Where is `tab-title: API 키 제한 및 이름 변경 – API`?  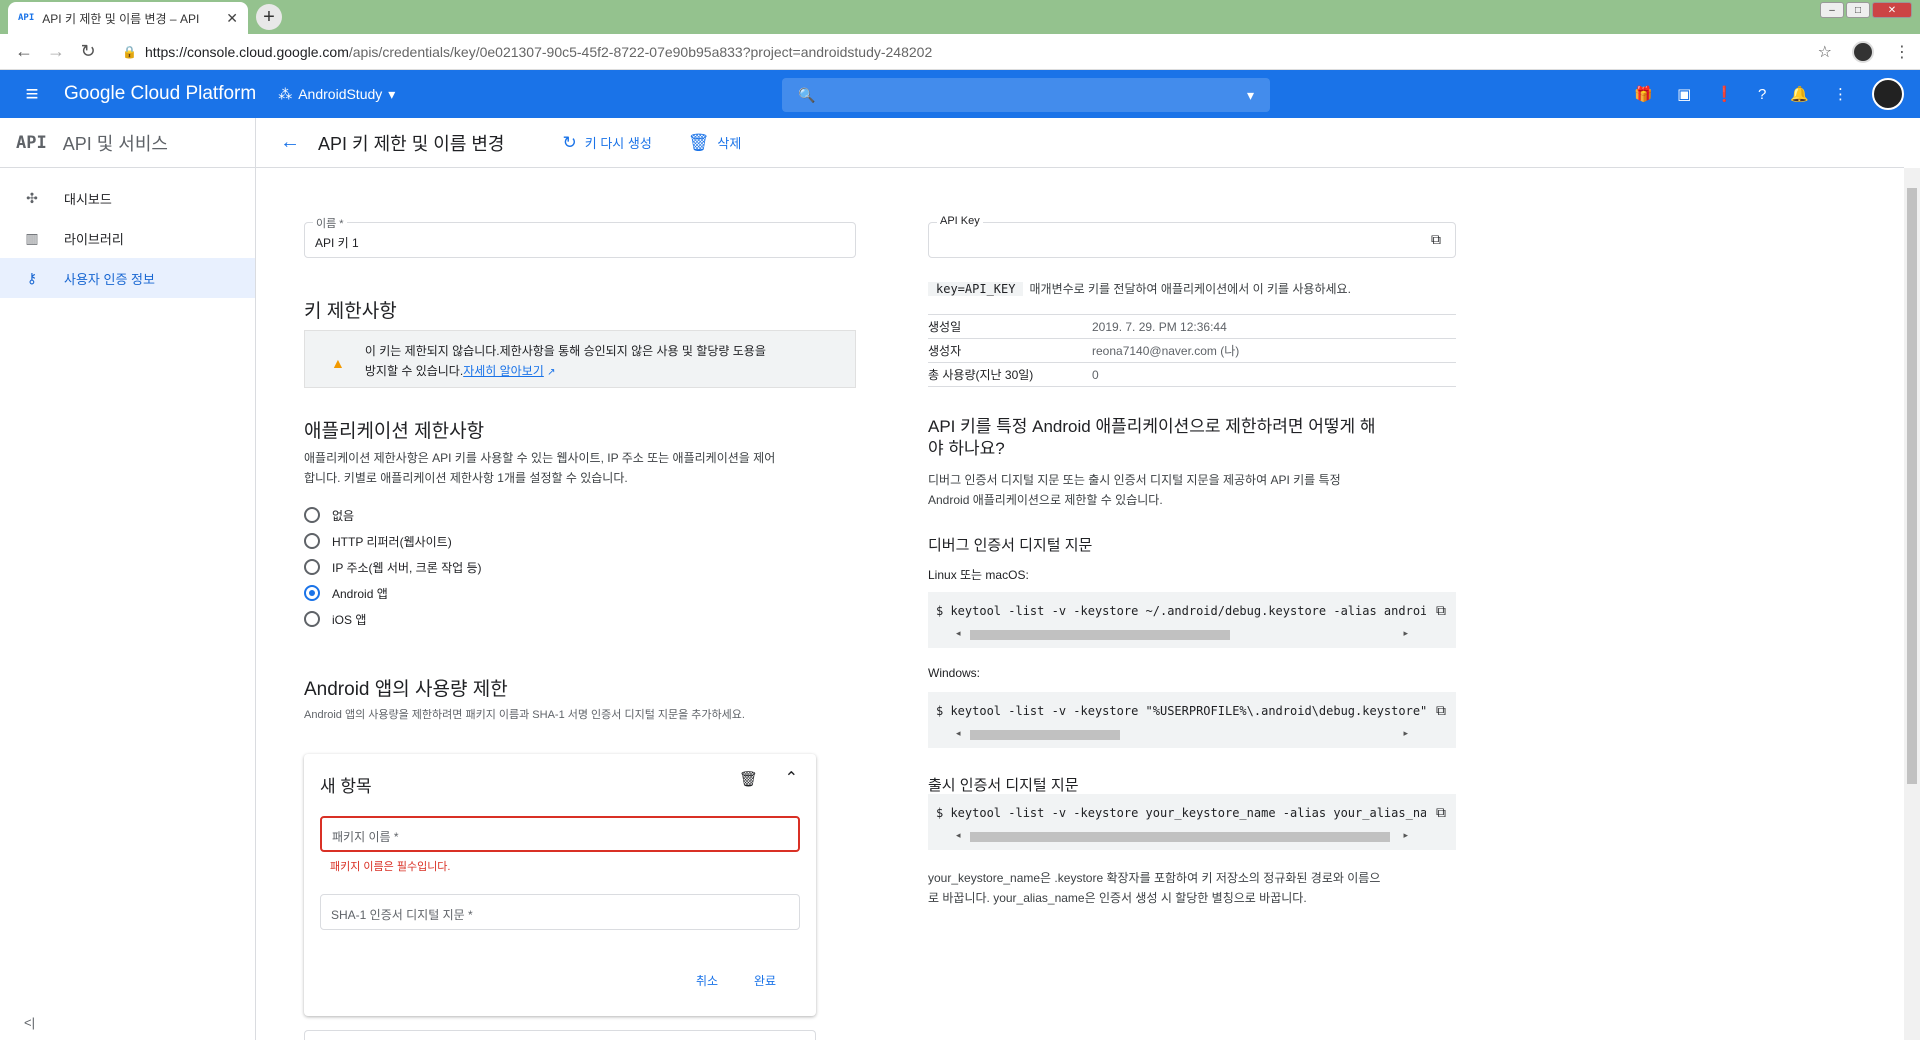
tab-title: API 키 제한 및 이름 변경 – API is located at coordinates (121, 18).